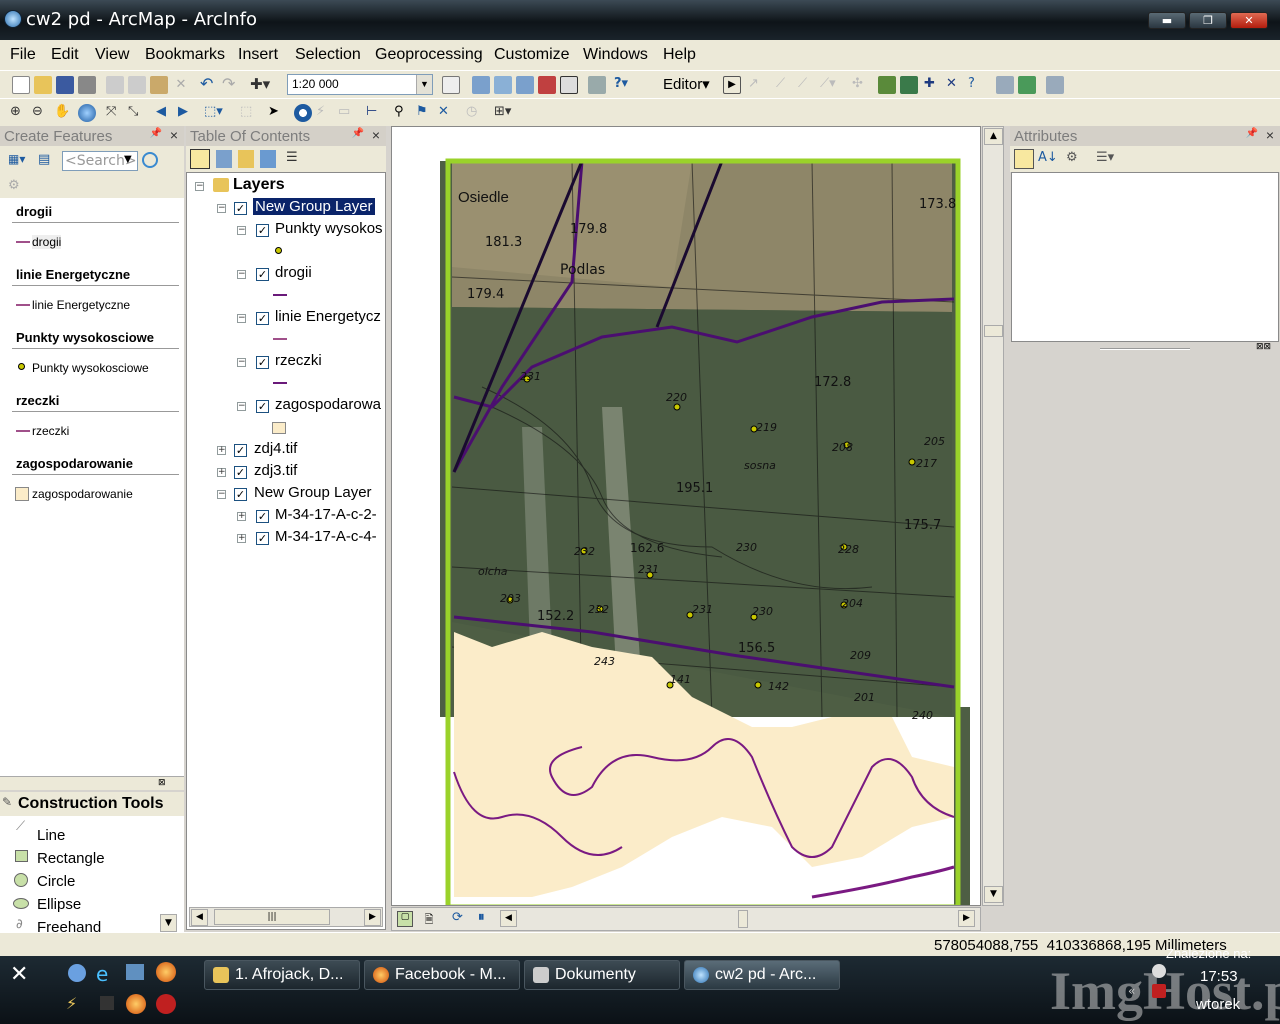 Image resolution: width=1280 pixels, height=1024 pixels. What do you see at coordinates (258, 55) in the screenshot?
I see `menu-insert: Insert` at bounding box center [258, 55].